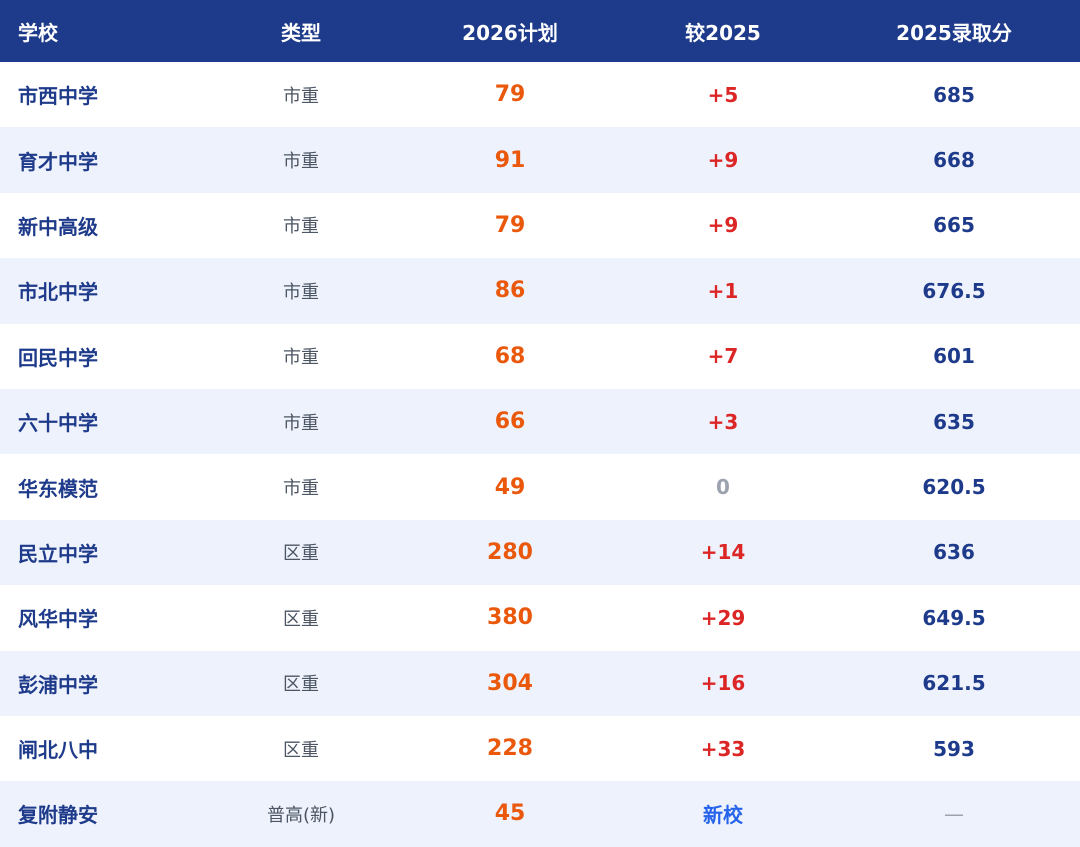 This screenshot has height=847, width=1080. Describe the element at coordinates (954, 94) in the screenshot. I see `score-2025: 685` at that location.